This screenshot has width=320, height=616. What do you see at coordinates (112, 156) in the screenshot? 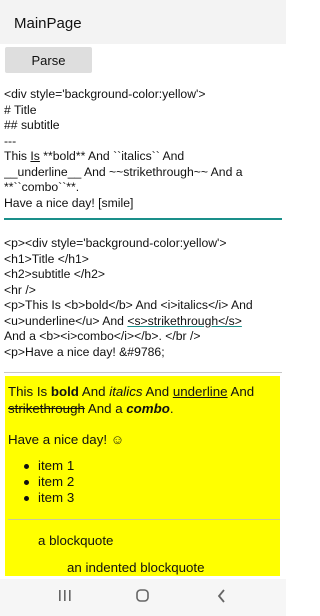
I see `markdown-word: **bold** And ``italics`` And` at bounding box center [112, 156].